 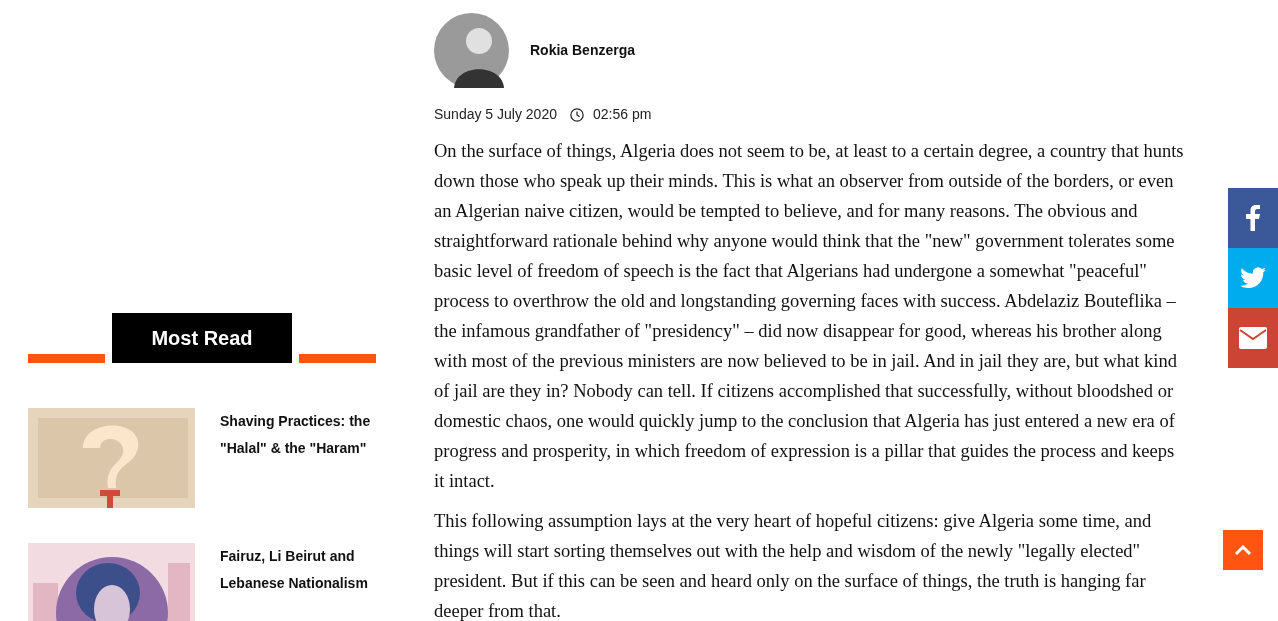 I want to click on author-name: Rokia Benzerga, so click(x=583, y=50).